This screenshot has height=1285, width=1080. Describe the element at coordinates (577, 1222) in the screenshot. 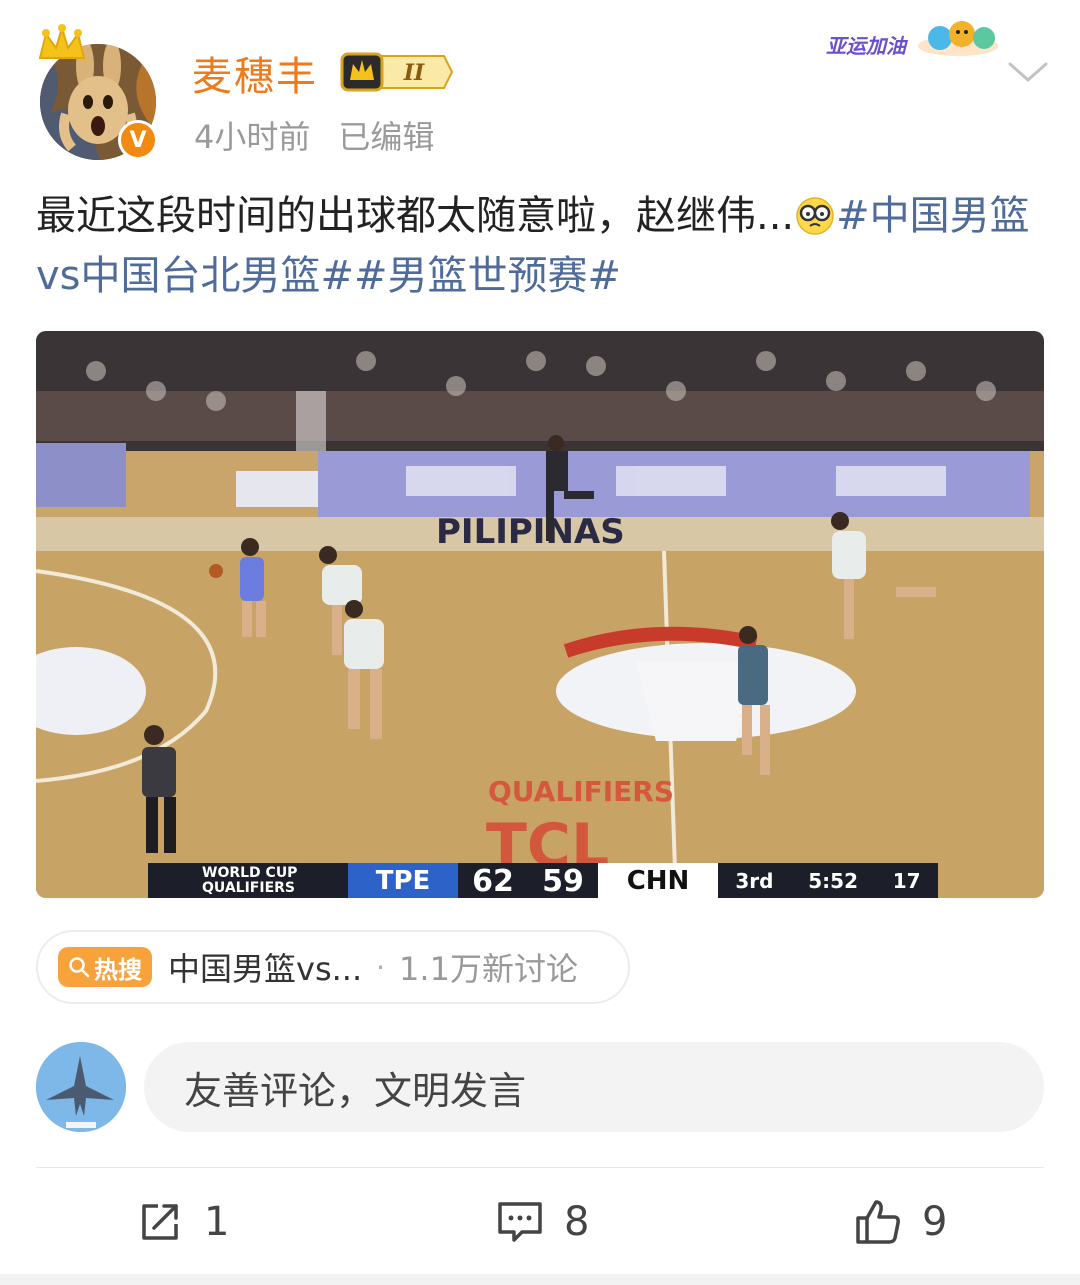

I see `comment-count: 8` at that location.